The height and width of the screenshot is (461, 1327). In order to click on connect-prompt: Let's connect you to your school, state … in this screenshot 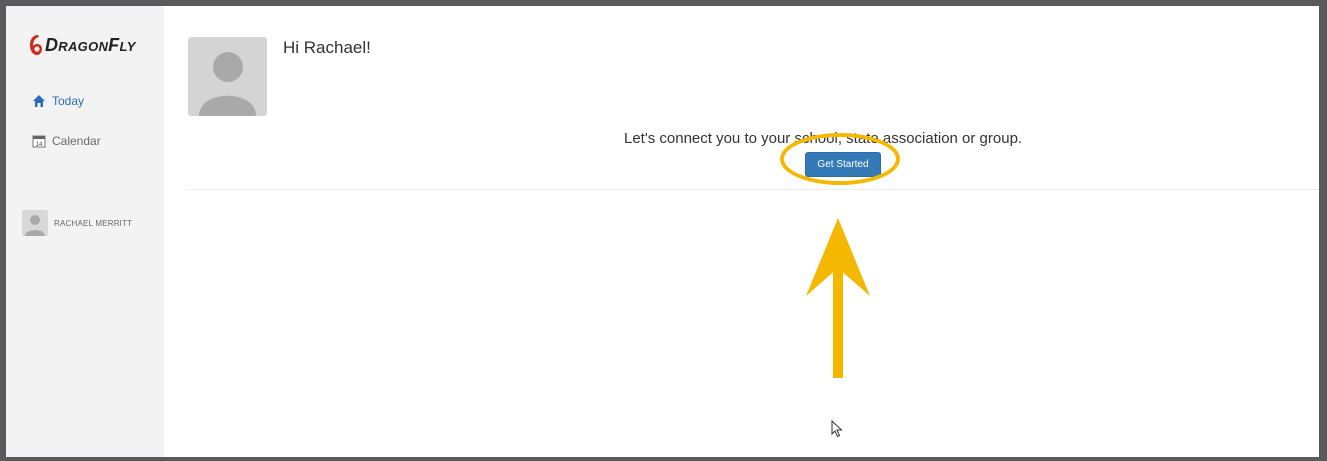, I will do `click(823, 138)`.